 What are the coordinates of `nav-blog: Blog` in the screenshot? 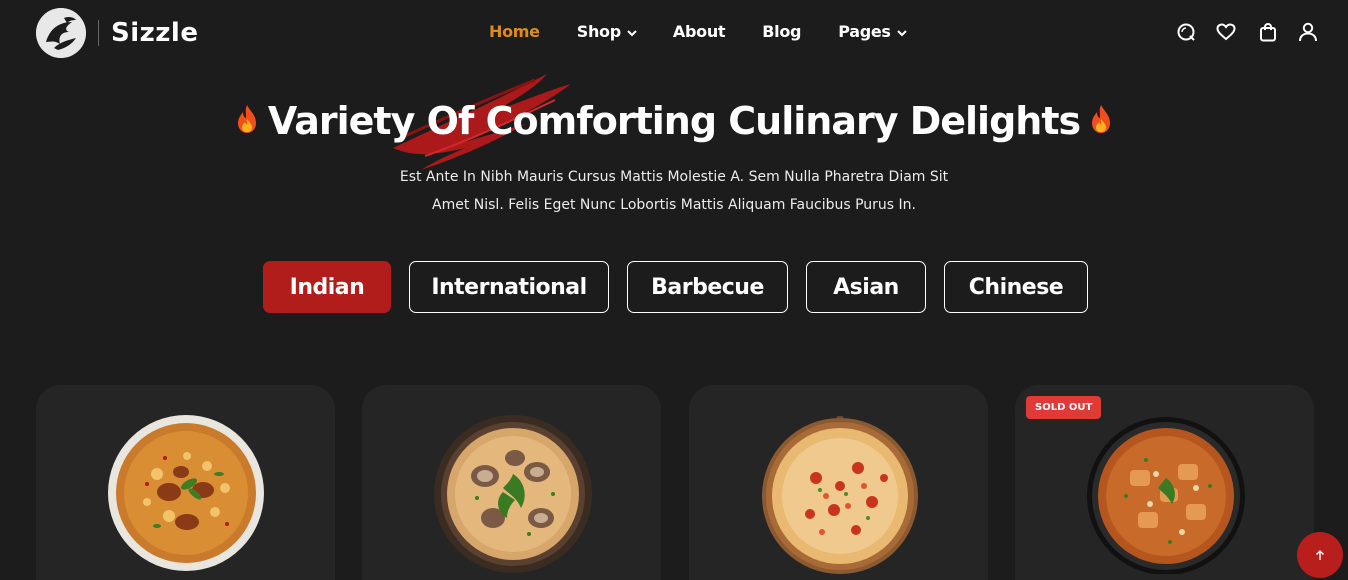 It's located at (781, 31).